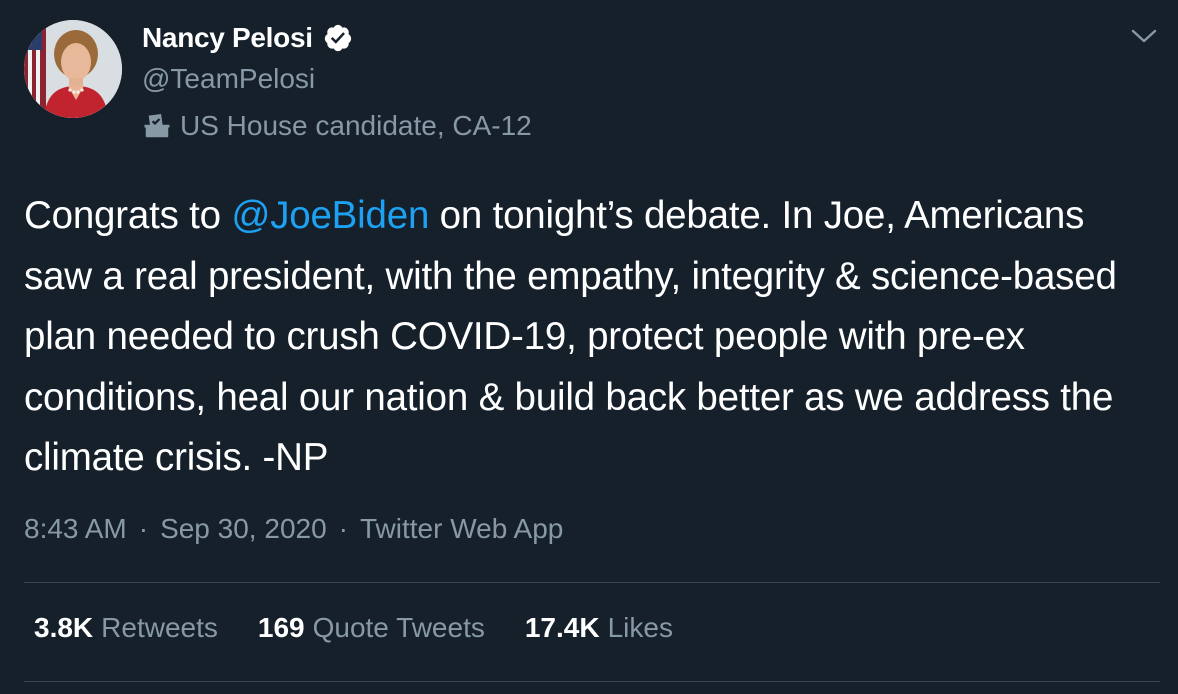 The width and height of the screenshot is (1178, 694). I want to click on tweet-text-start: Congrats to, so click(128, 215).